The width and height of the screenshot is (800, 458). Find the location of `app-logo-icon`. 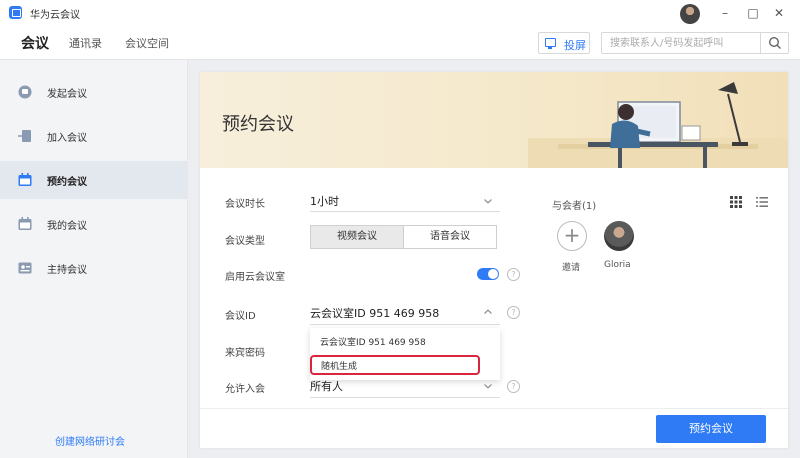

app-logo-icon is located at coordinates (15, 12).